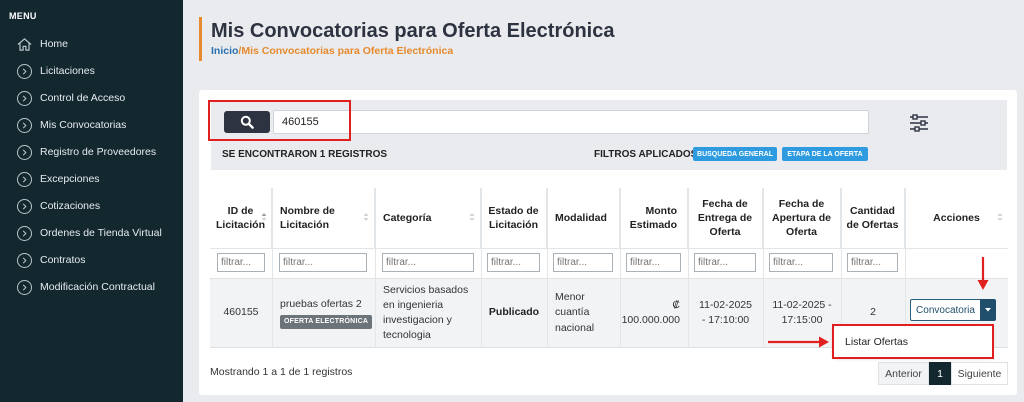 The image size is (1024, 402). I want to click on applied-filters-label: FILTROS APLICADOS:, so click(647, 154).